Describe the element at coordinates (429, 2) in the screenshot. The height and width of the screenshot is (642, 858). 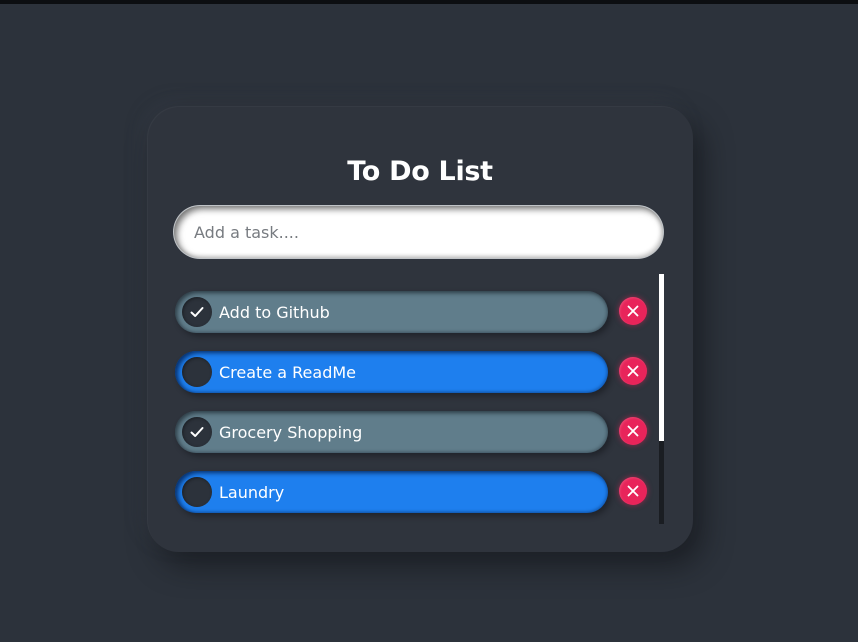
I see `window-top-border` at that location.